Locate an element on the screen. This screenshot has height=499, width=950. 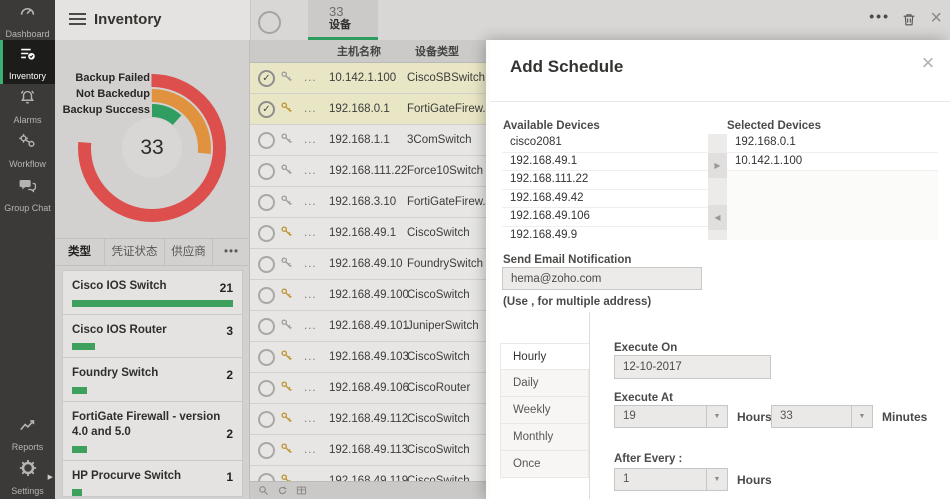
device-ip: 192.168.49.106 is located at coordinates (369, 388).